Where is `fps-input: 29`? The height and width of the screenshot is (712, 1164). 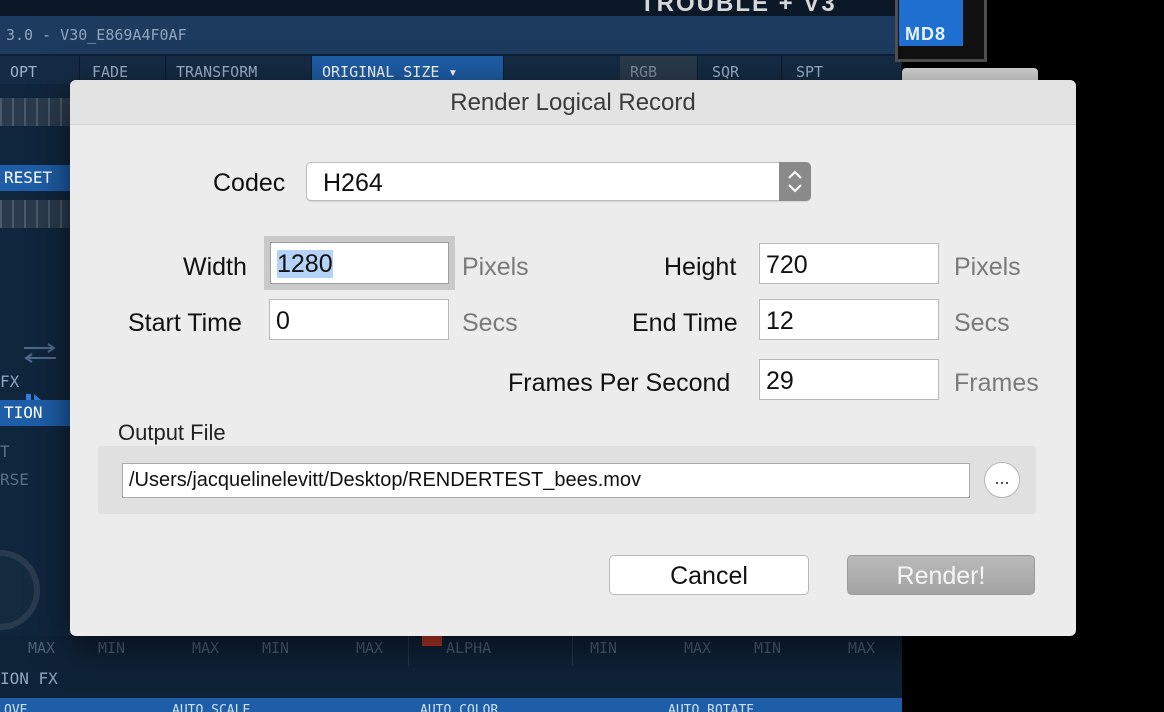
fps-input: 29 is located at coordinates (849, 379).